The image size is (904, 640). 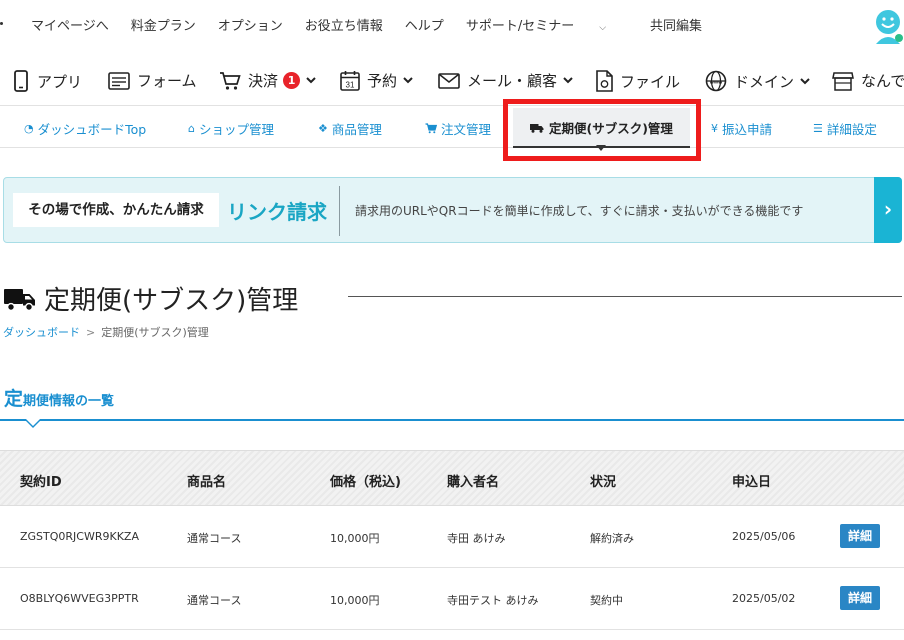 What do you see at coordinates (21, 81) in the screenshot?
I see `smartphone-icon` at bounding box center [21, 81].